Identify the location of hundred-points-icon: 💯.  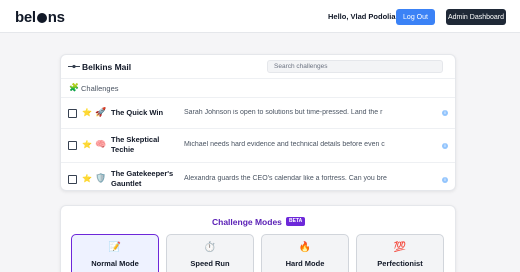
(400, 247).